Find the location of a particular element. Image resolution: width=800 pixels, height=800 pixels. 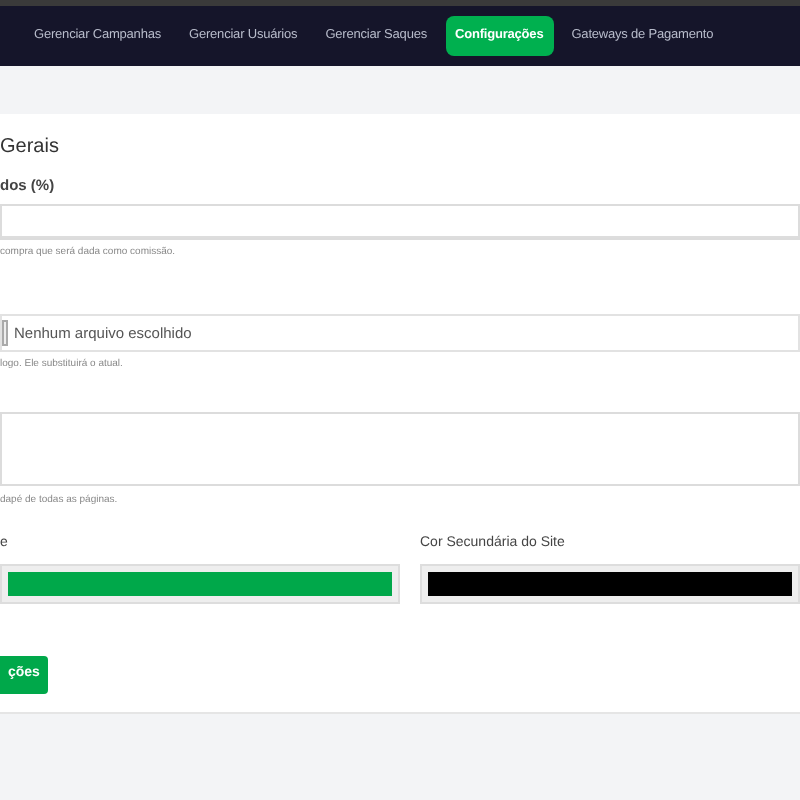

section-title: Gerais is located at coordinates (30, 148).